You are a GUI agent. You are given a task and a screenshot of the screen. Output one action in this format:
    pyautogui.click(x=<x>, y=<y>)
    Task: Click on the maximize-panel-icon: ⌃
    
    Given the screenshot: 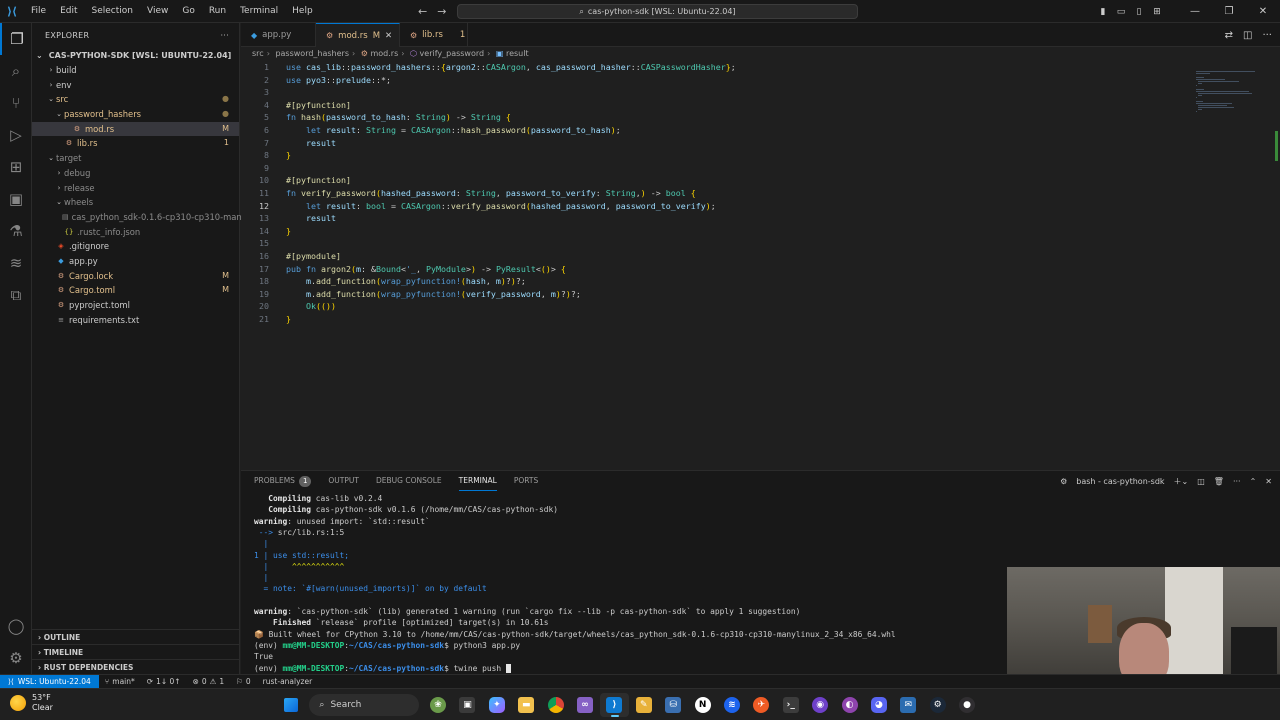 What is the action you would take?
    pyautogui.click(x=1253, y=481)
    